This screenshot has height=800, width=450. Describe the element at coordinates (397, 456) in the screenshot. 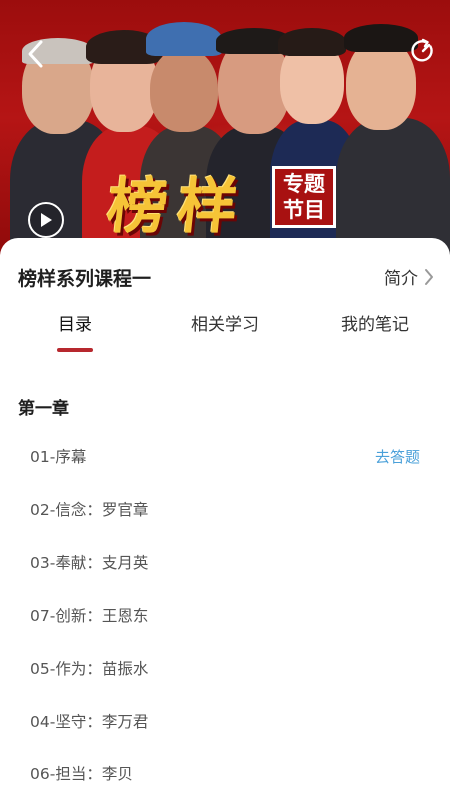

I see `answer-quiz-link: 去答题` at that location.